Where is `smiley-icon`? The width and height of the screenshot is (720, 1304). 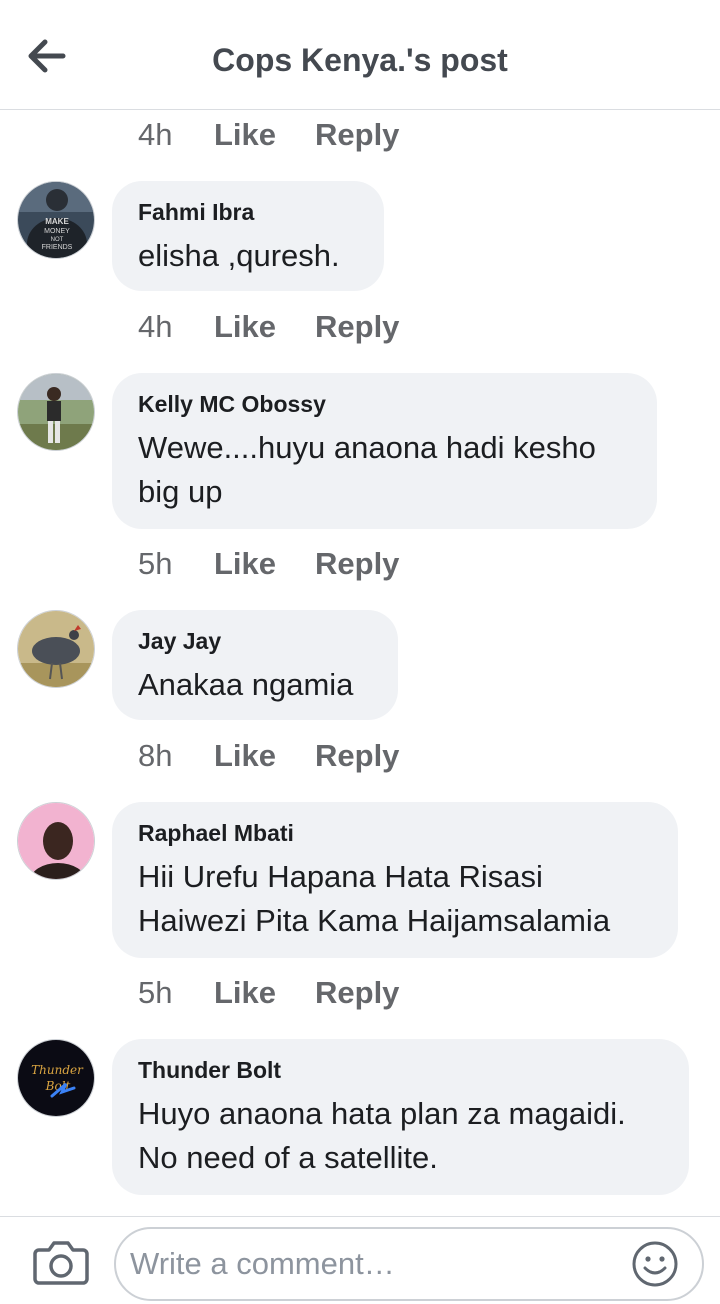 smiley-icon is located at coordinates (655, 1264).